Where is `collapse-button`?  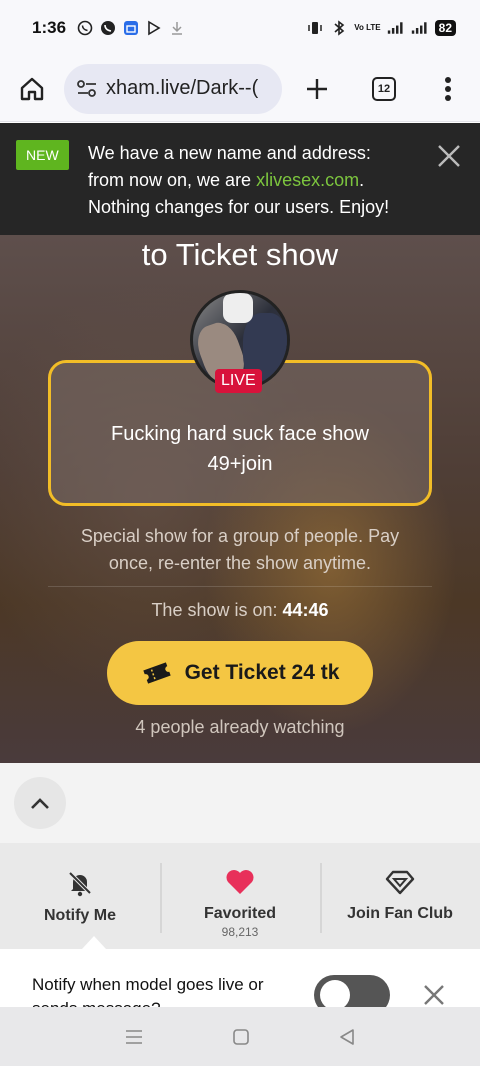 collapse-button is located at coordinates (40, 803).